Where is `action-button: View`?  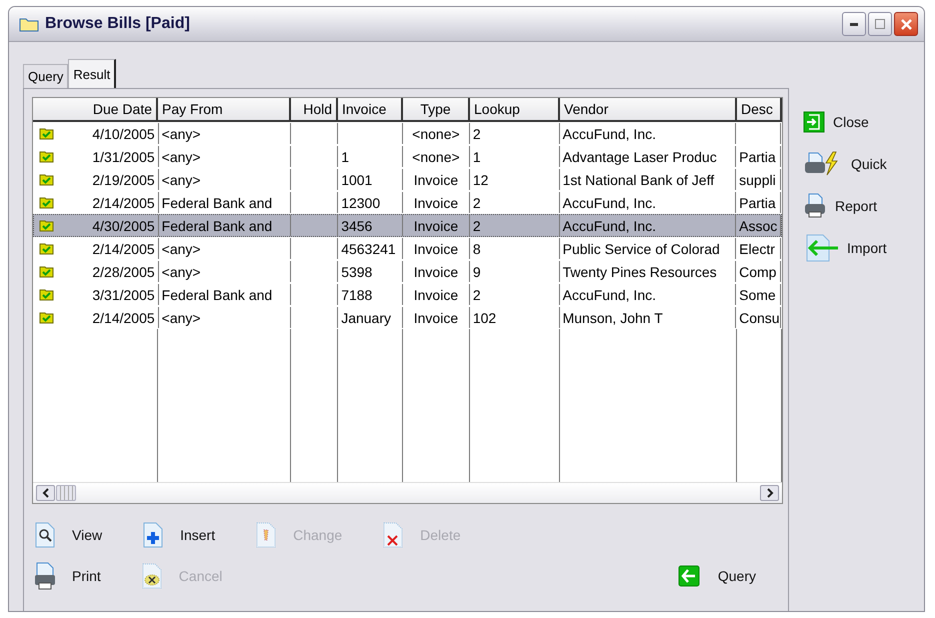 action-button: View is located at coordinates (68, 535).